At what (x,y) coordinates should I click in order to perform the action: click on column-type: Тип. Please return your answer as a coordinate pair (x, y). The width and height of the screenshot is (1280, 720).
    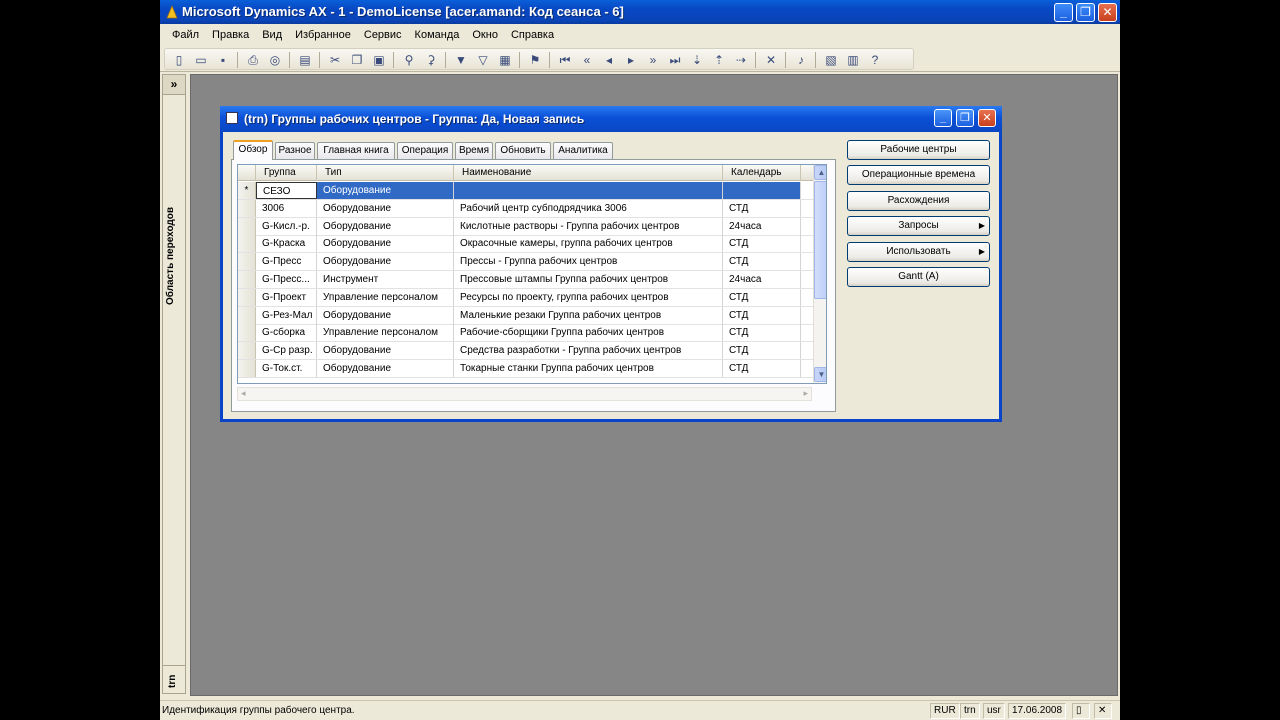
    Looking at the image, I should click on (385, 173).